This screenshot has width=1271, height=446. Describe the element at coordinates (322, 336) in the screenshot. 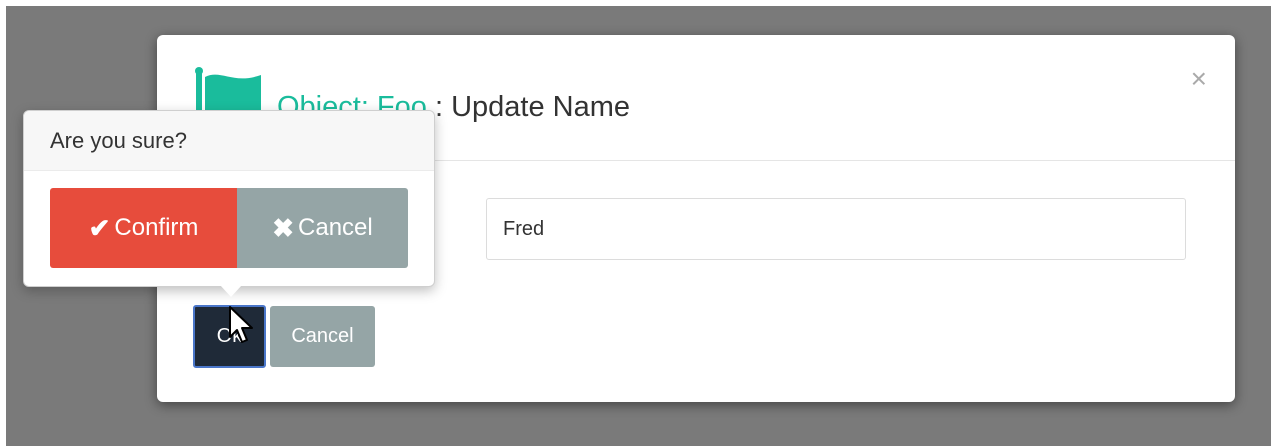

I see `cancel-button: Cancel` at that location.